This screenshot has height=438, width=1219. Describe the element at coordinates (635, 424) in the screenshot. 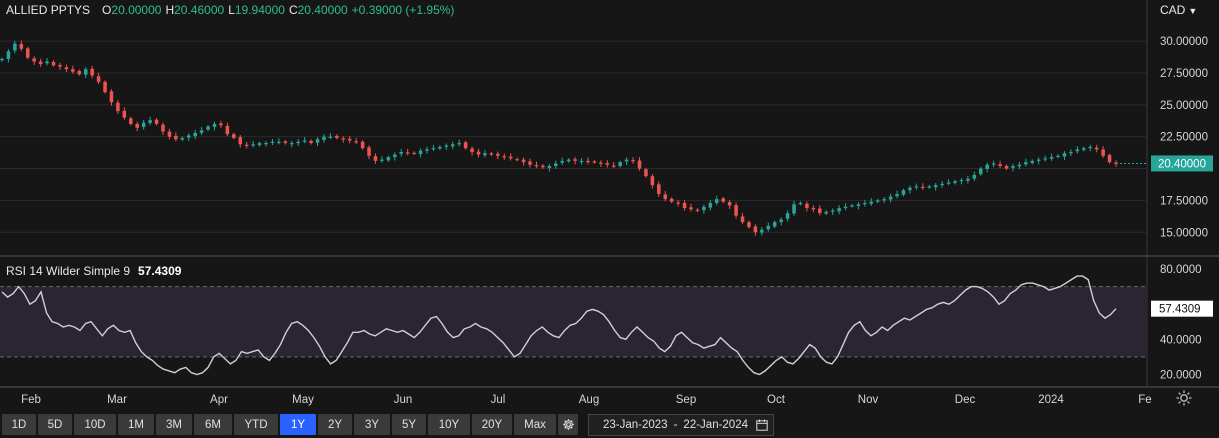

I see `date-from: 23-Jan-2023` at that location.